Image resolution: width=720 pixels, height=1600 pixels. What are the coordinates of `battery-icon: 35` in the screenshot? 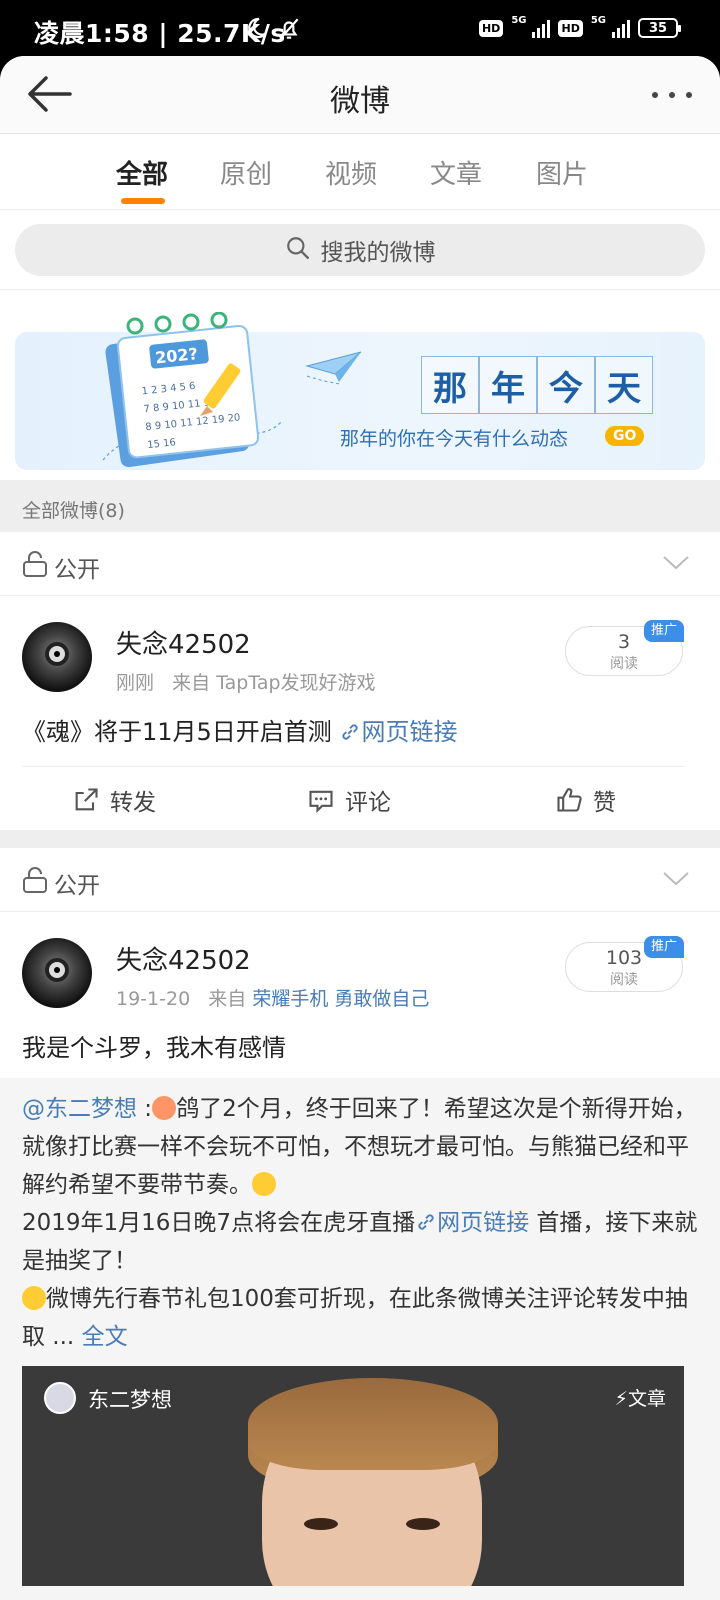 It's located at (659, 28).